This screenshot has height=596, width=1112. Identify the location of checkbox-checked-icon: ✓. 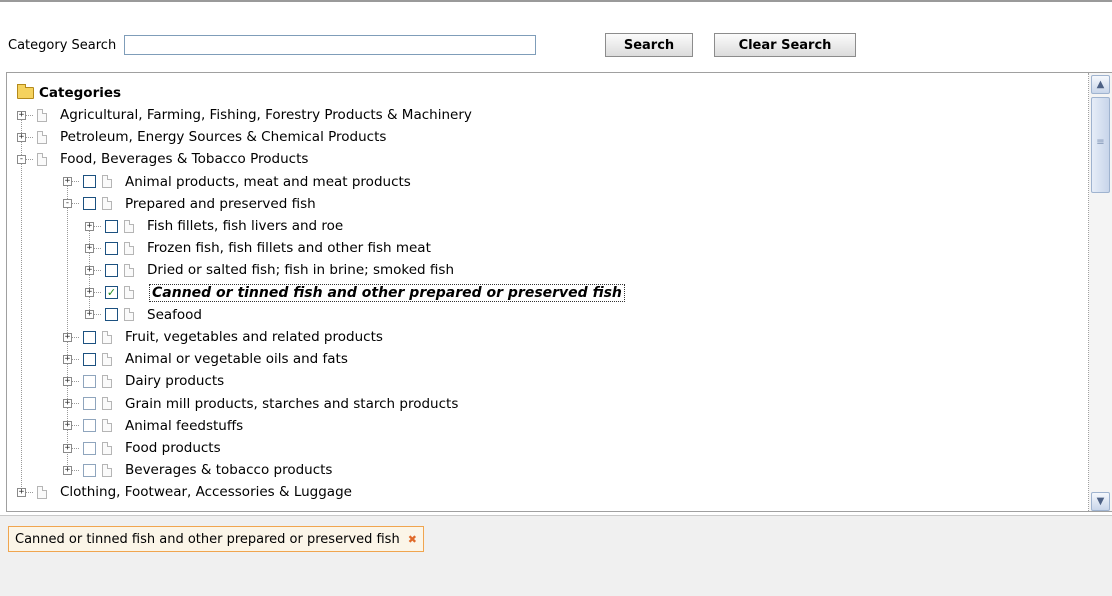
(111, 293).